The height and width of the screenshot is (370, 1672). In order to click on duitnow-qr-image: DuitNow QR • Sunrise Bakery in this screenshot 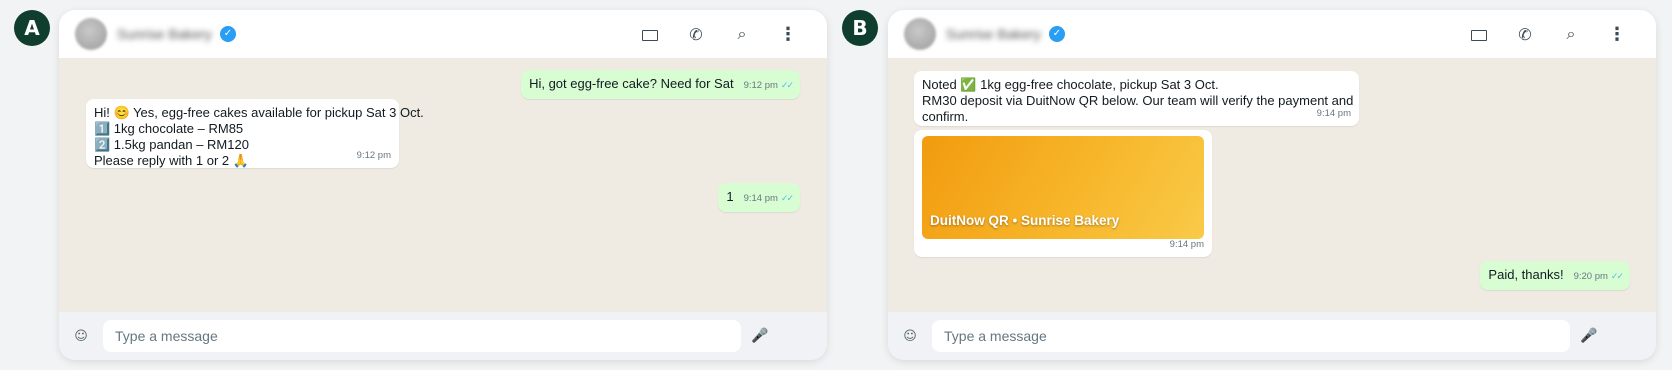, I will do `click(1063, 187)`.